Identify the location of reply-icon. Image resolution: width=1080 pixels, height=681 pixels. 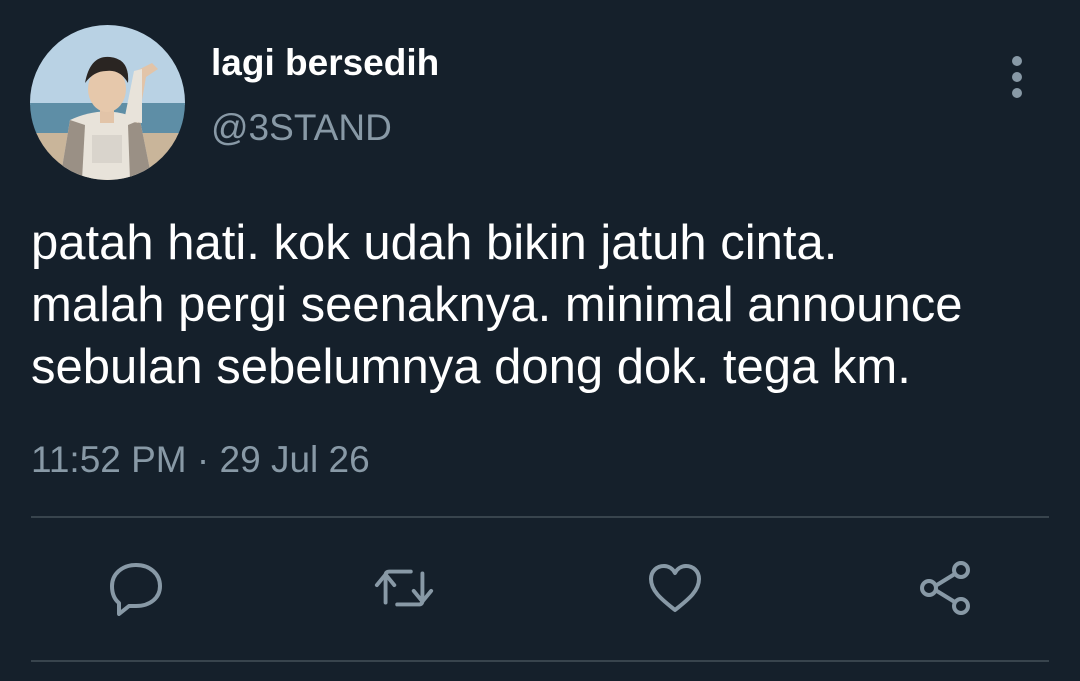
(136, 589).